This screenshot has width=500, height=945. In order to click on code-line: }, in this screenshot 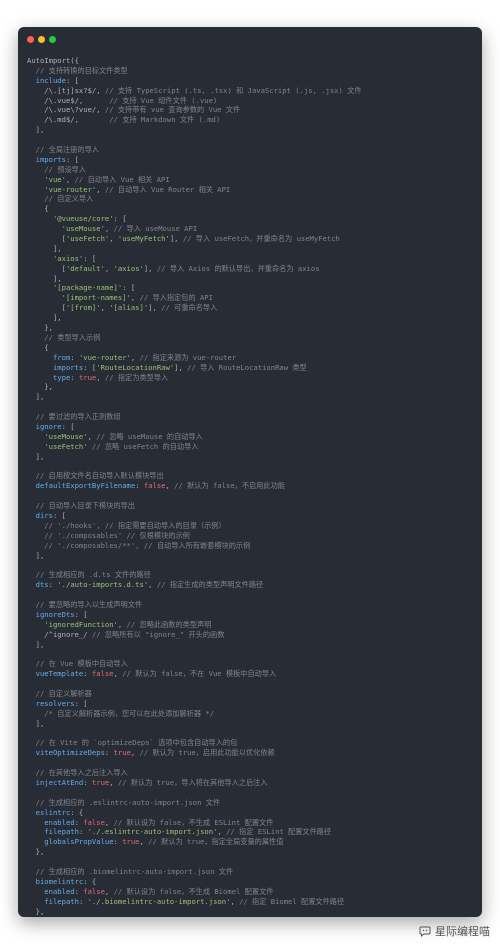, I will do `click(252, 852)`.